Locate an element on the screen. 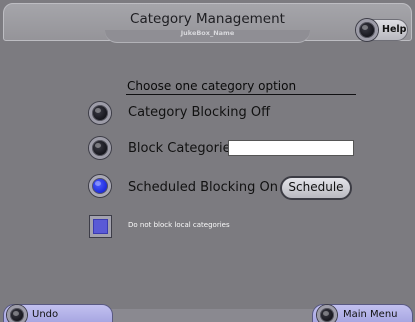 The image size is (415, 322). help-knob-icon is located at coordinates (367, 30).